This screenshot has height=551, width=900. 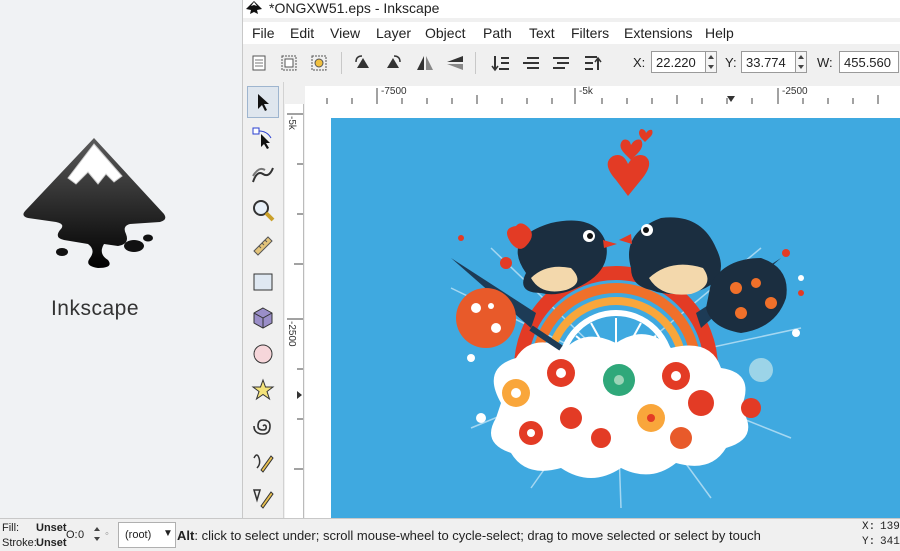 What do you see at coordinates (455, 63) in the screenshot?
I see `flip-vertical-icon` at bounding box center [455, 63].